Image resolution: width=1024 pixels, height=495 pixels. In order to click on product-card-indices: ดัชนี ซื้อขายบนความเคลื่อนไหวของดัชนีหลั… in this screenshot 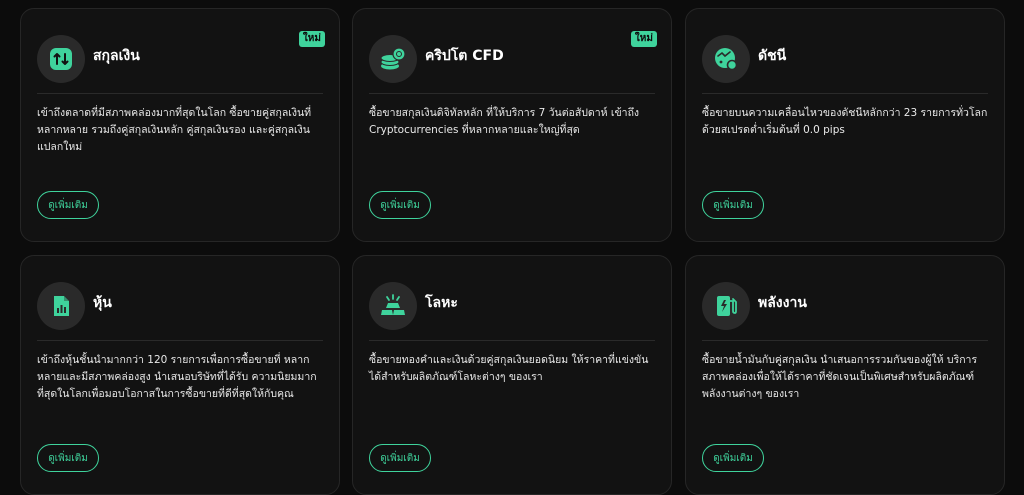, I will do `click(845, 125)`.